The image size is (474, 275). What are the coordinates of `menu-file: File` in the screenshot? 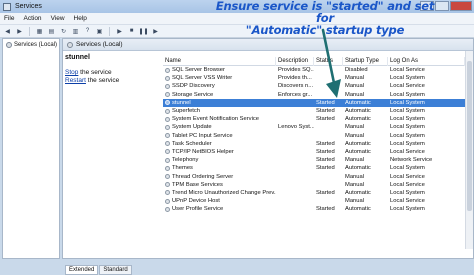 It's located at (9, 18).